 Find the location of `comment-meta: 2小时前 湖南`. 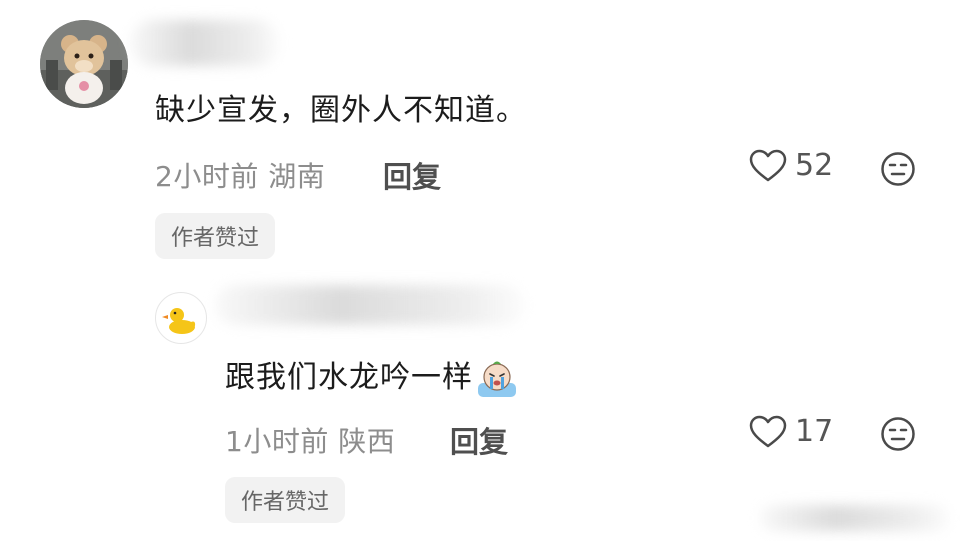

comment-meta: 2小时前 湖南 is located at coordinates (240, 175).